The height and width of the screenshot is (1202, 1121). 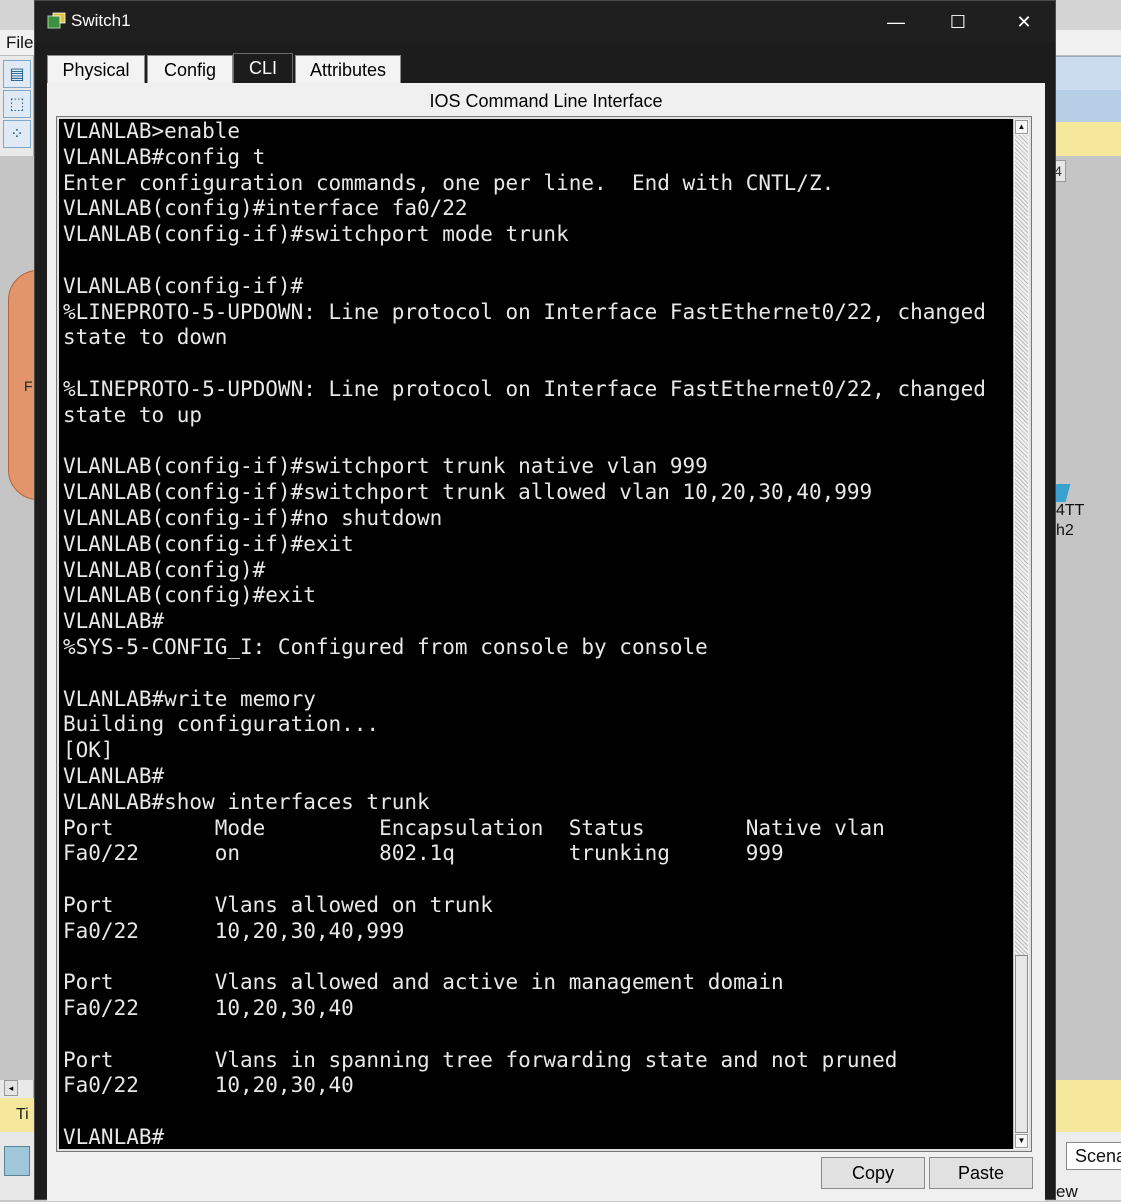 I want to click on tab-config: Config, so click(x=190, y=69).